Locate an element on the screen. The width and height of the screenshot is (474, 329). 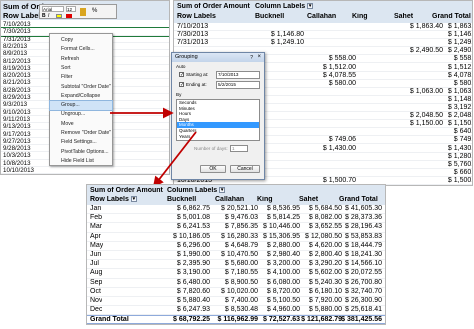
bottom-value-cell: $ 4,960.00 is located at coordinates (283, 310).